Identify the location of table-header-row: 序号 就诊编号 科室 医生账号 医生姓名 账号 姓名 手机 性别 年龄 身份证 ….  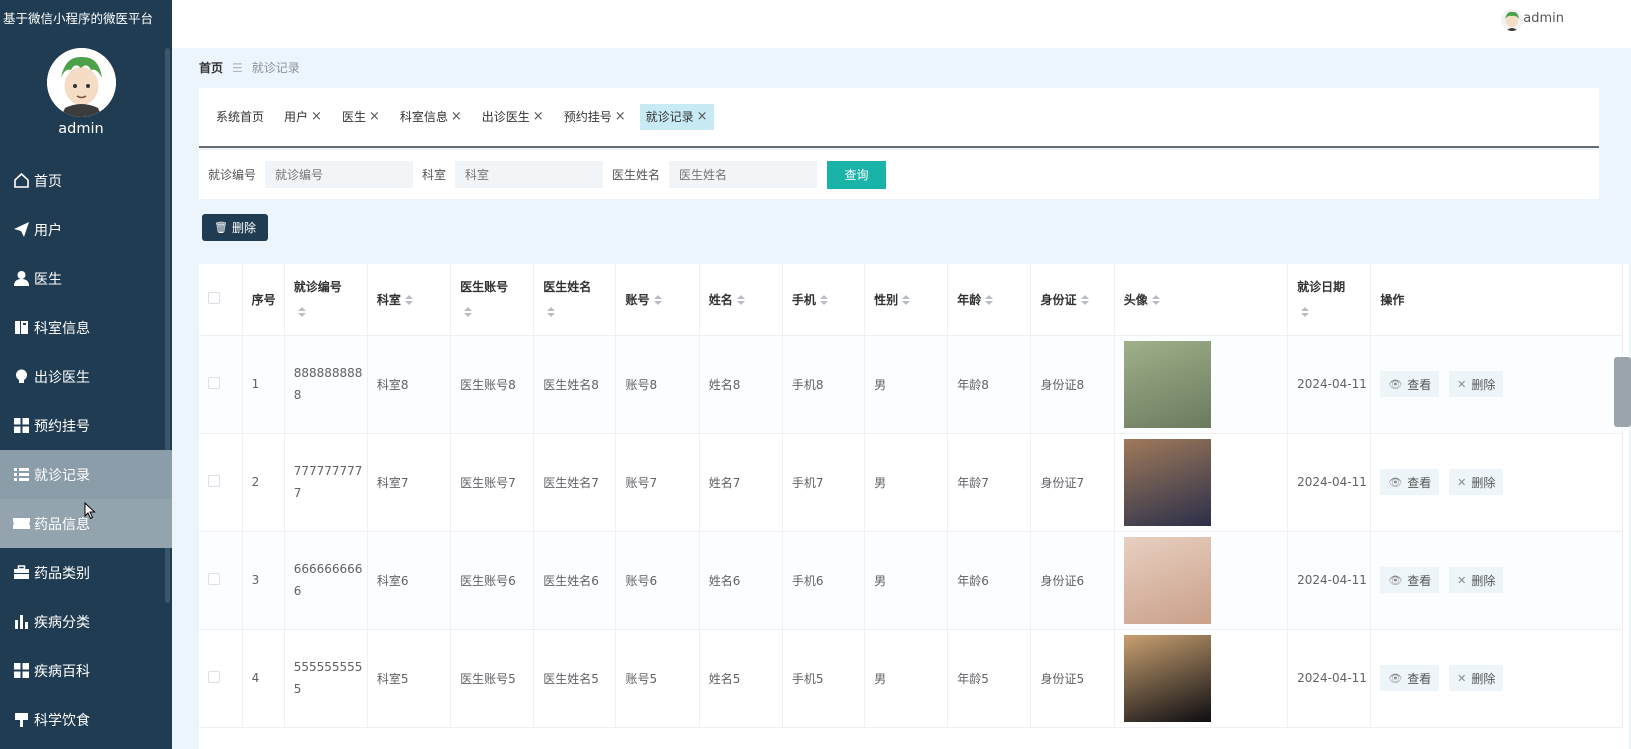
(911, 300).